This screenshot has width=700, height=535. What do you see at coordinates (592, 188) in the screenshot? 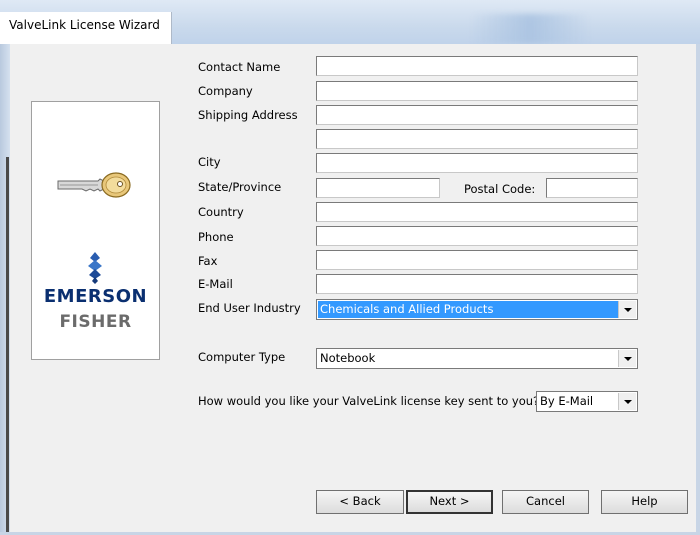
I see `postal-code-field` at bounding box center [592, 188].